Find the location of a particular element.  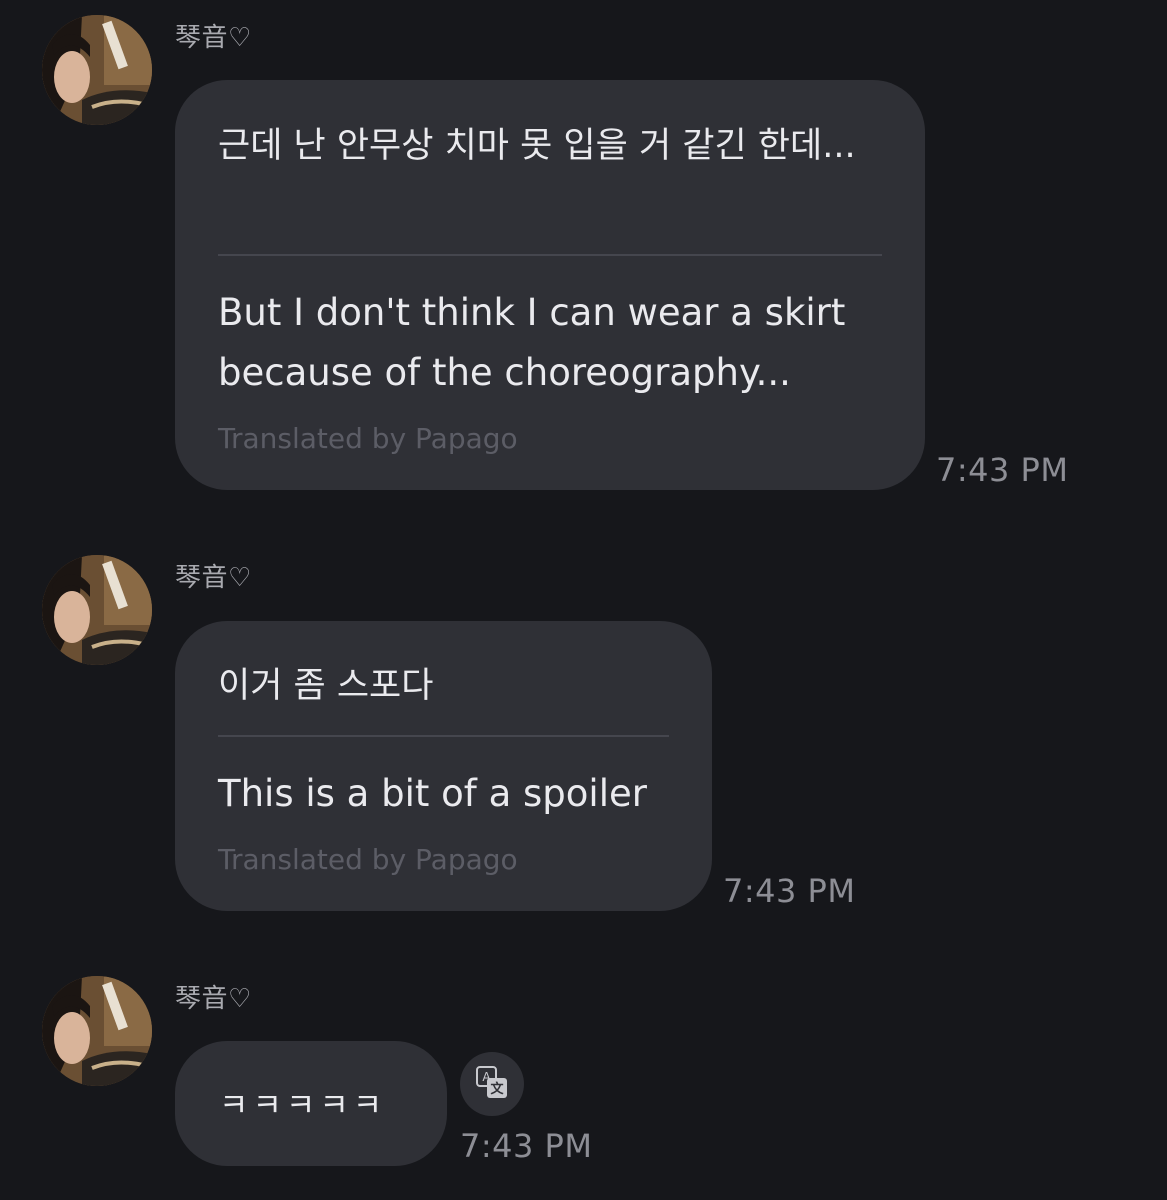

message-bubble: ㅋㅋㅋㅋㅋ is located at coordinates (311, 1103).